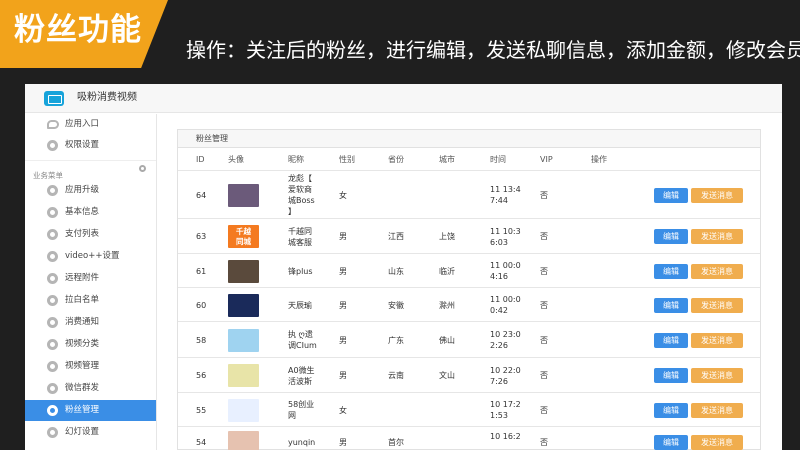 This screenshot has width=800, height=450. I want to click on fan-id: 63, so click(201, 236).